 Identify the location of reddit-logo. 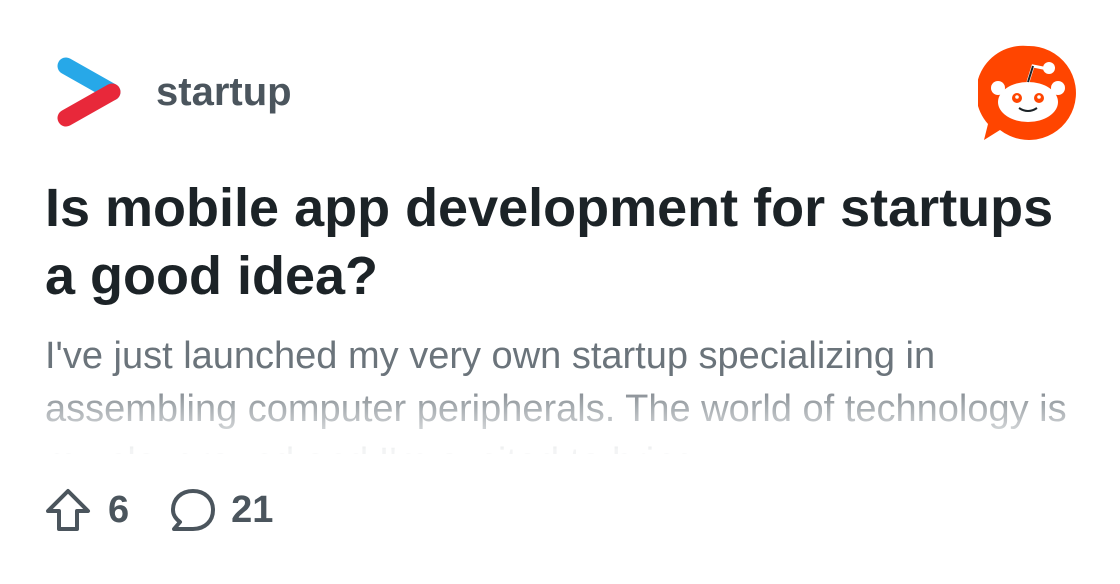
(1027, 92).